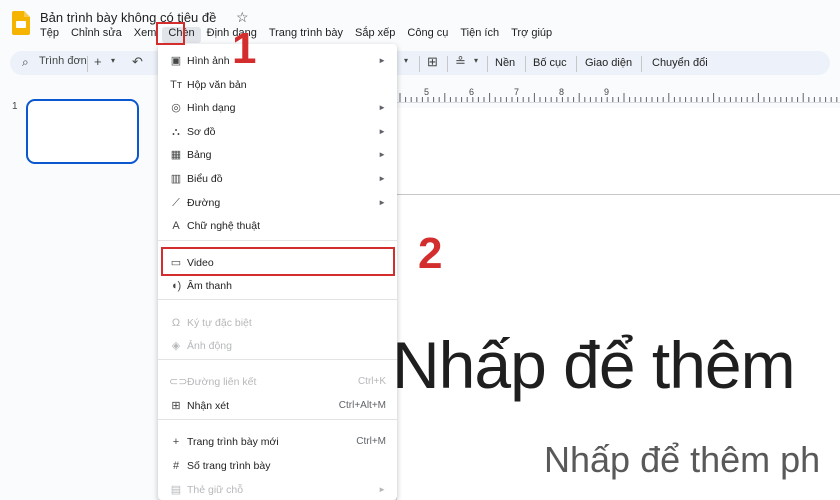 This screenshot has height=500, width=840. I want to click on menu-6: Sắp xếp, so click(375, 35).